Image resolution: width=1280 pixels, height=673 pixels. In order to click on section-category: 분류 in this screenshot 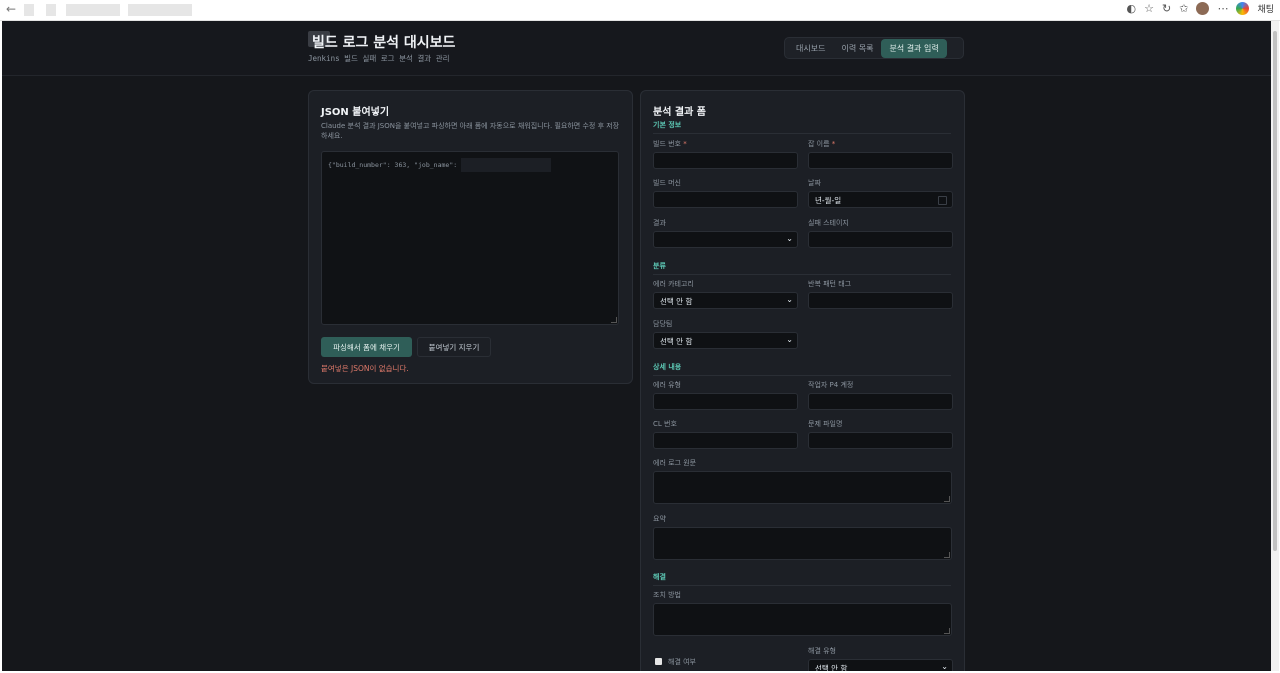, I will do `click(659, 266)`.